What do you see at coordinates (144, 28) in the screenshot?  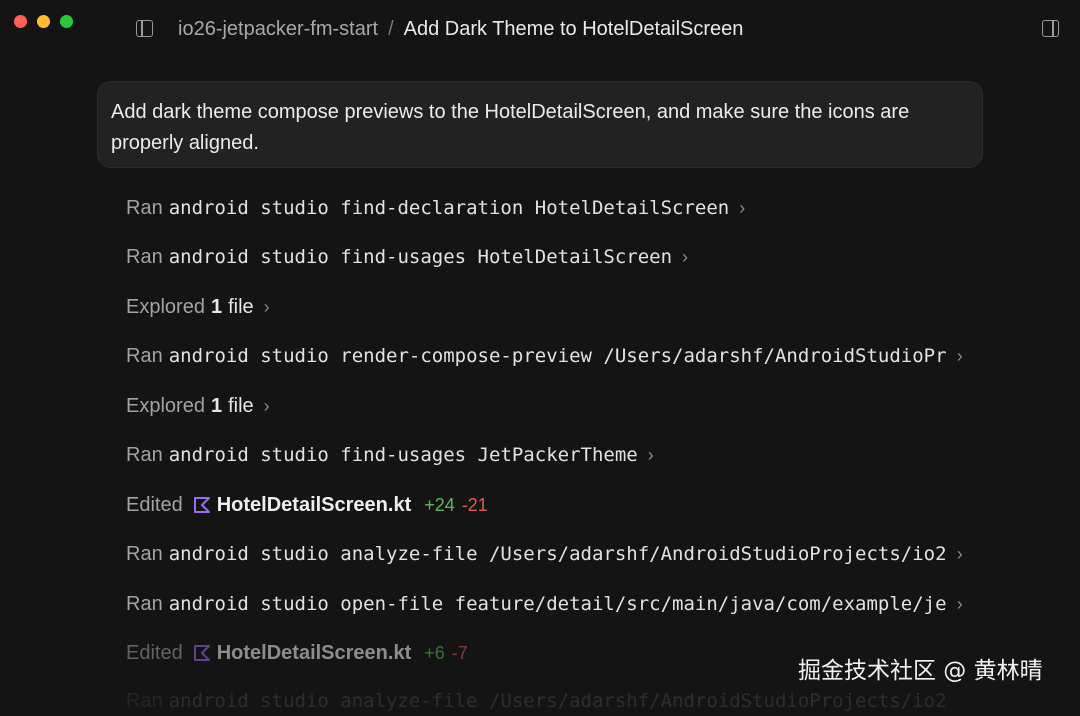 I see `sidebar-left-icon` at bounding box center [144, 28].